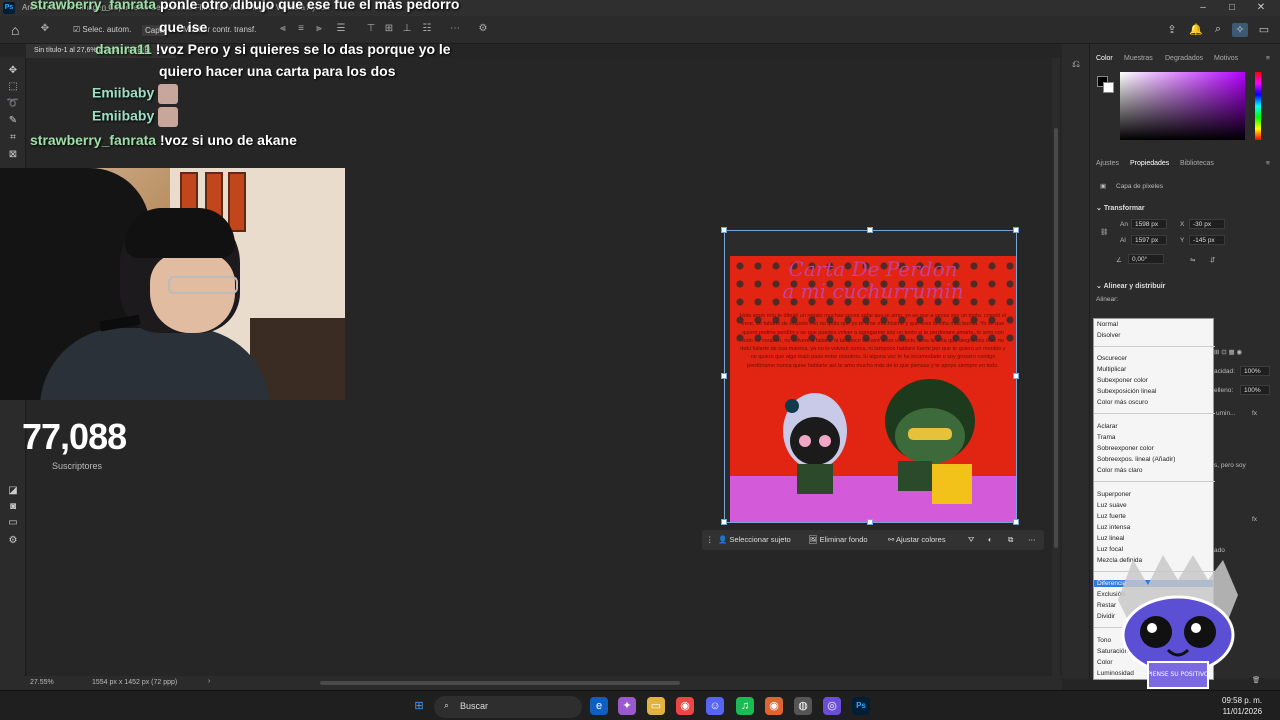 This screenshot has width=1280, height=720. Describe the element at coordinates (1184, 58) in the screenshot. I see `tab-gradients: Degradados` at that location.